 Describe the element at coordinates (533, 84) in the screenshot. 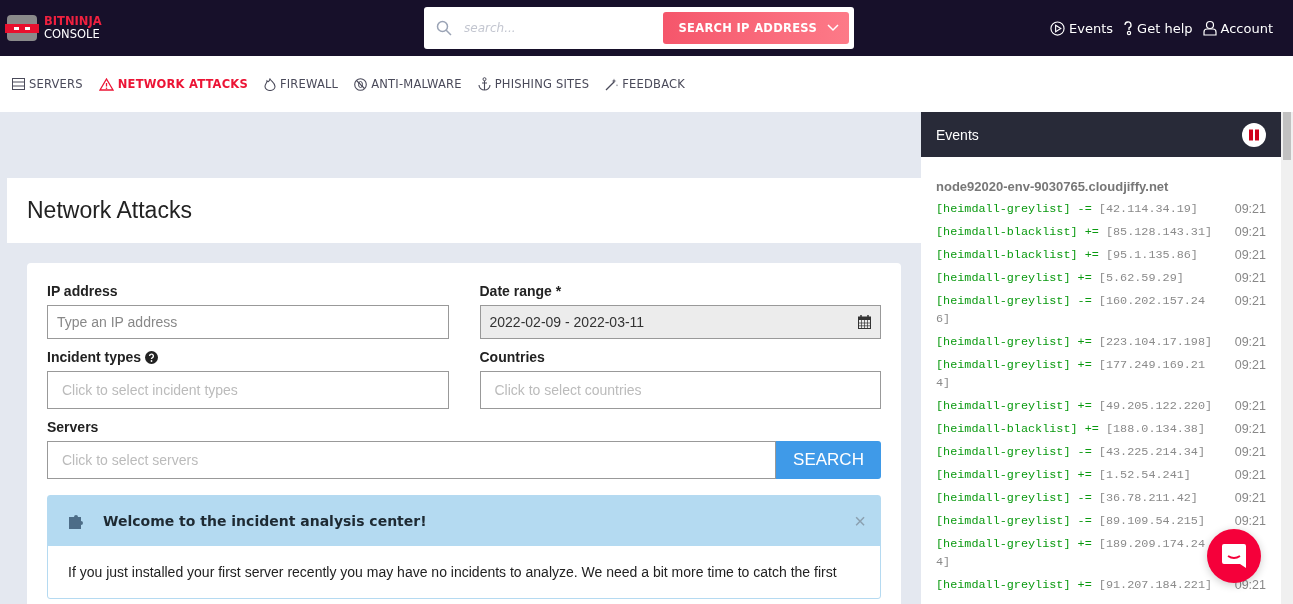

I see `nav-tab: PHISHING SITES` at that location.